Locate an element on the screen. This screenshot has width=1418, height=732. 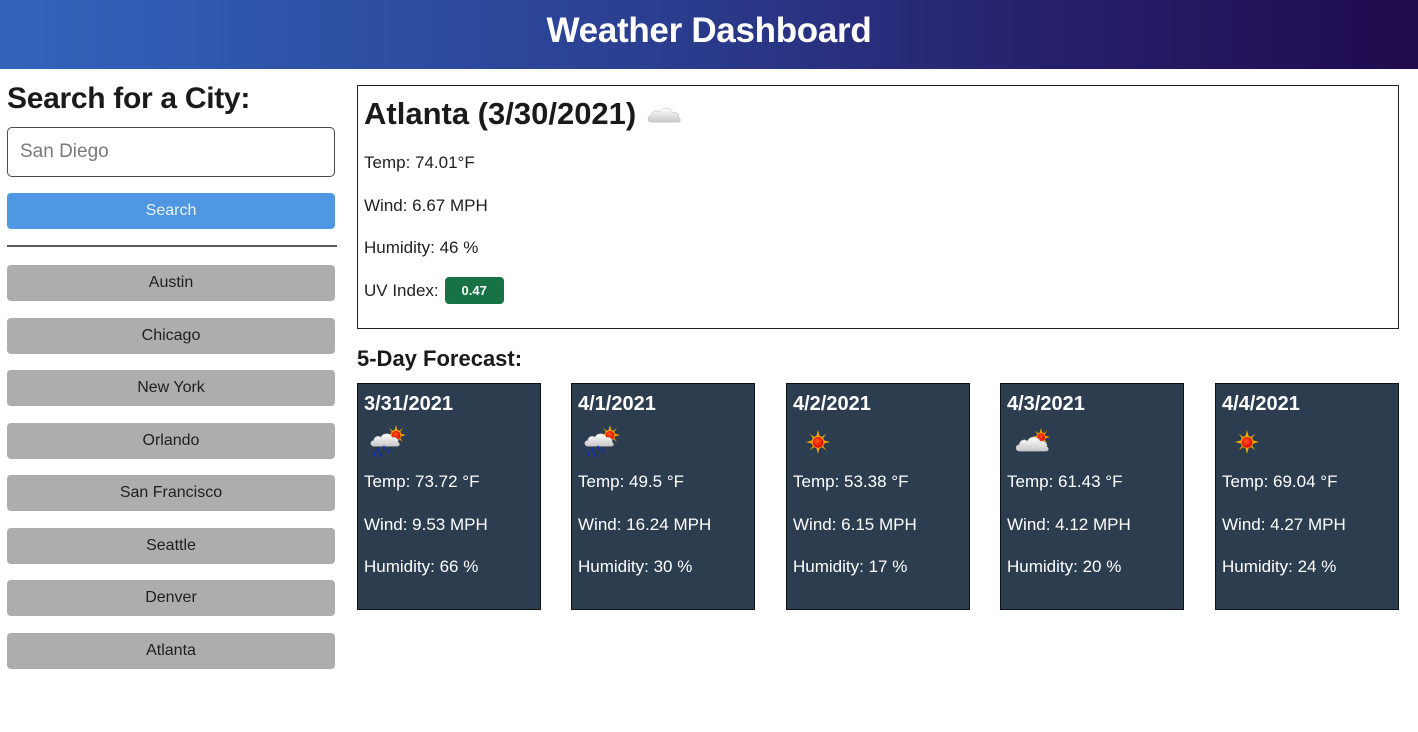
search-button: Search is located at coordinates (171, 211).